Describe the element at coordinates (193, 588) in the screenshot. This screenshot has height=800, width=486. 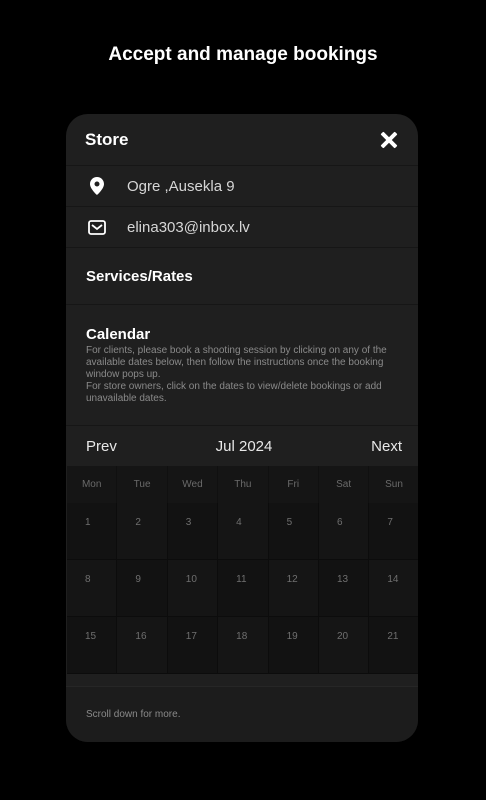
I see `day-cell: 10` at that location.